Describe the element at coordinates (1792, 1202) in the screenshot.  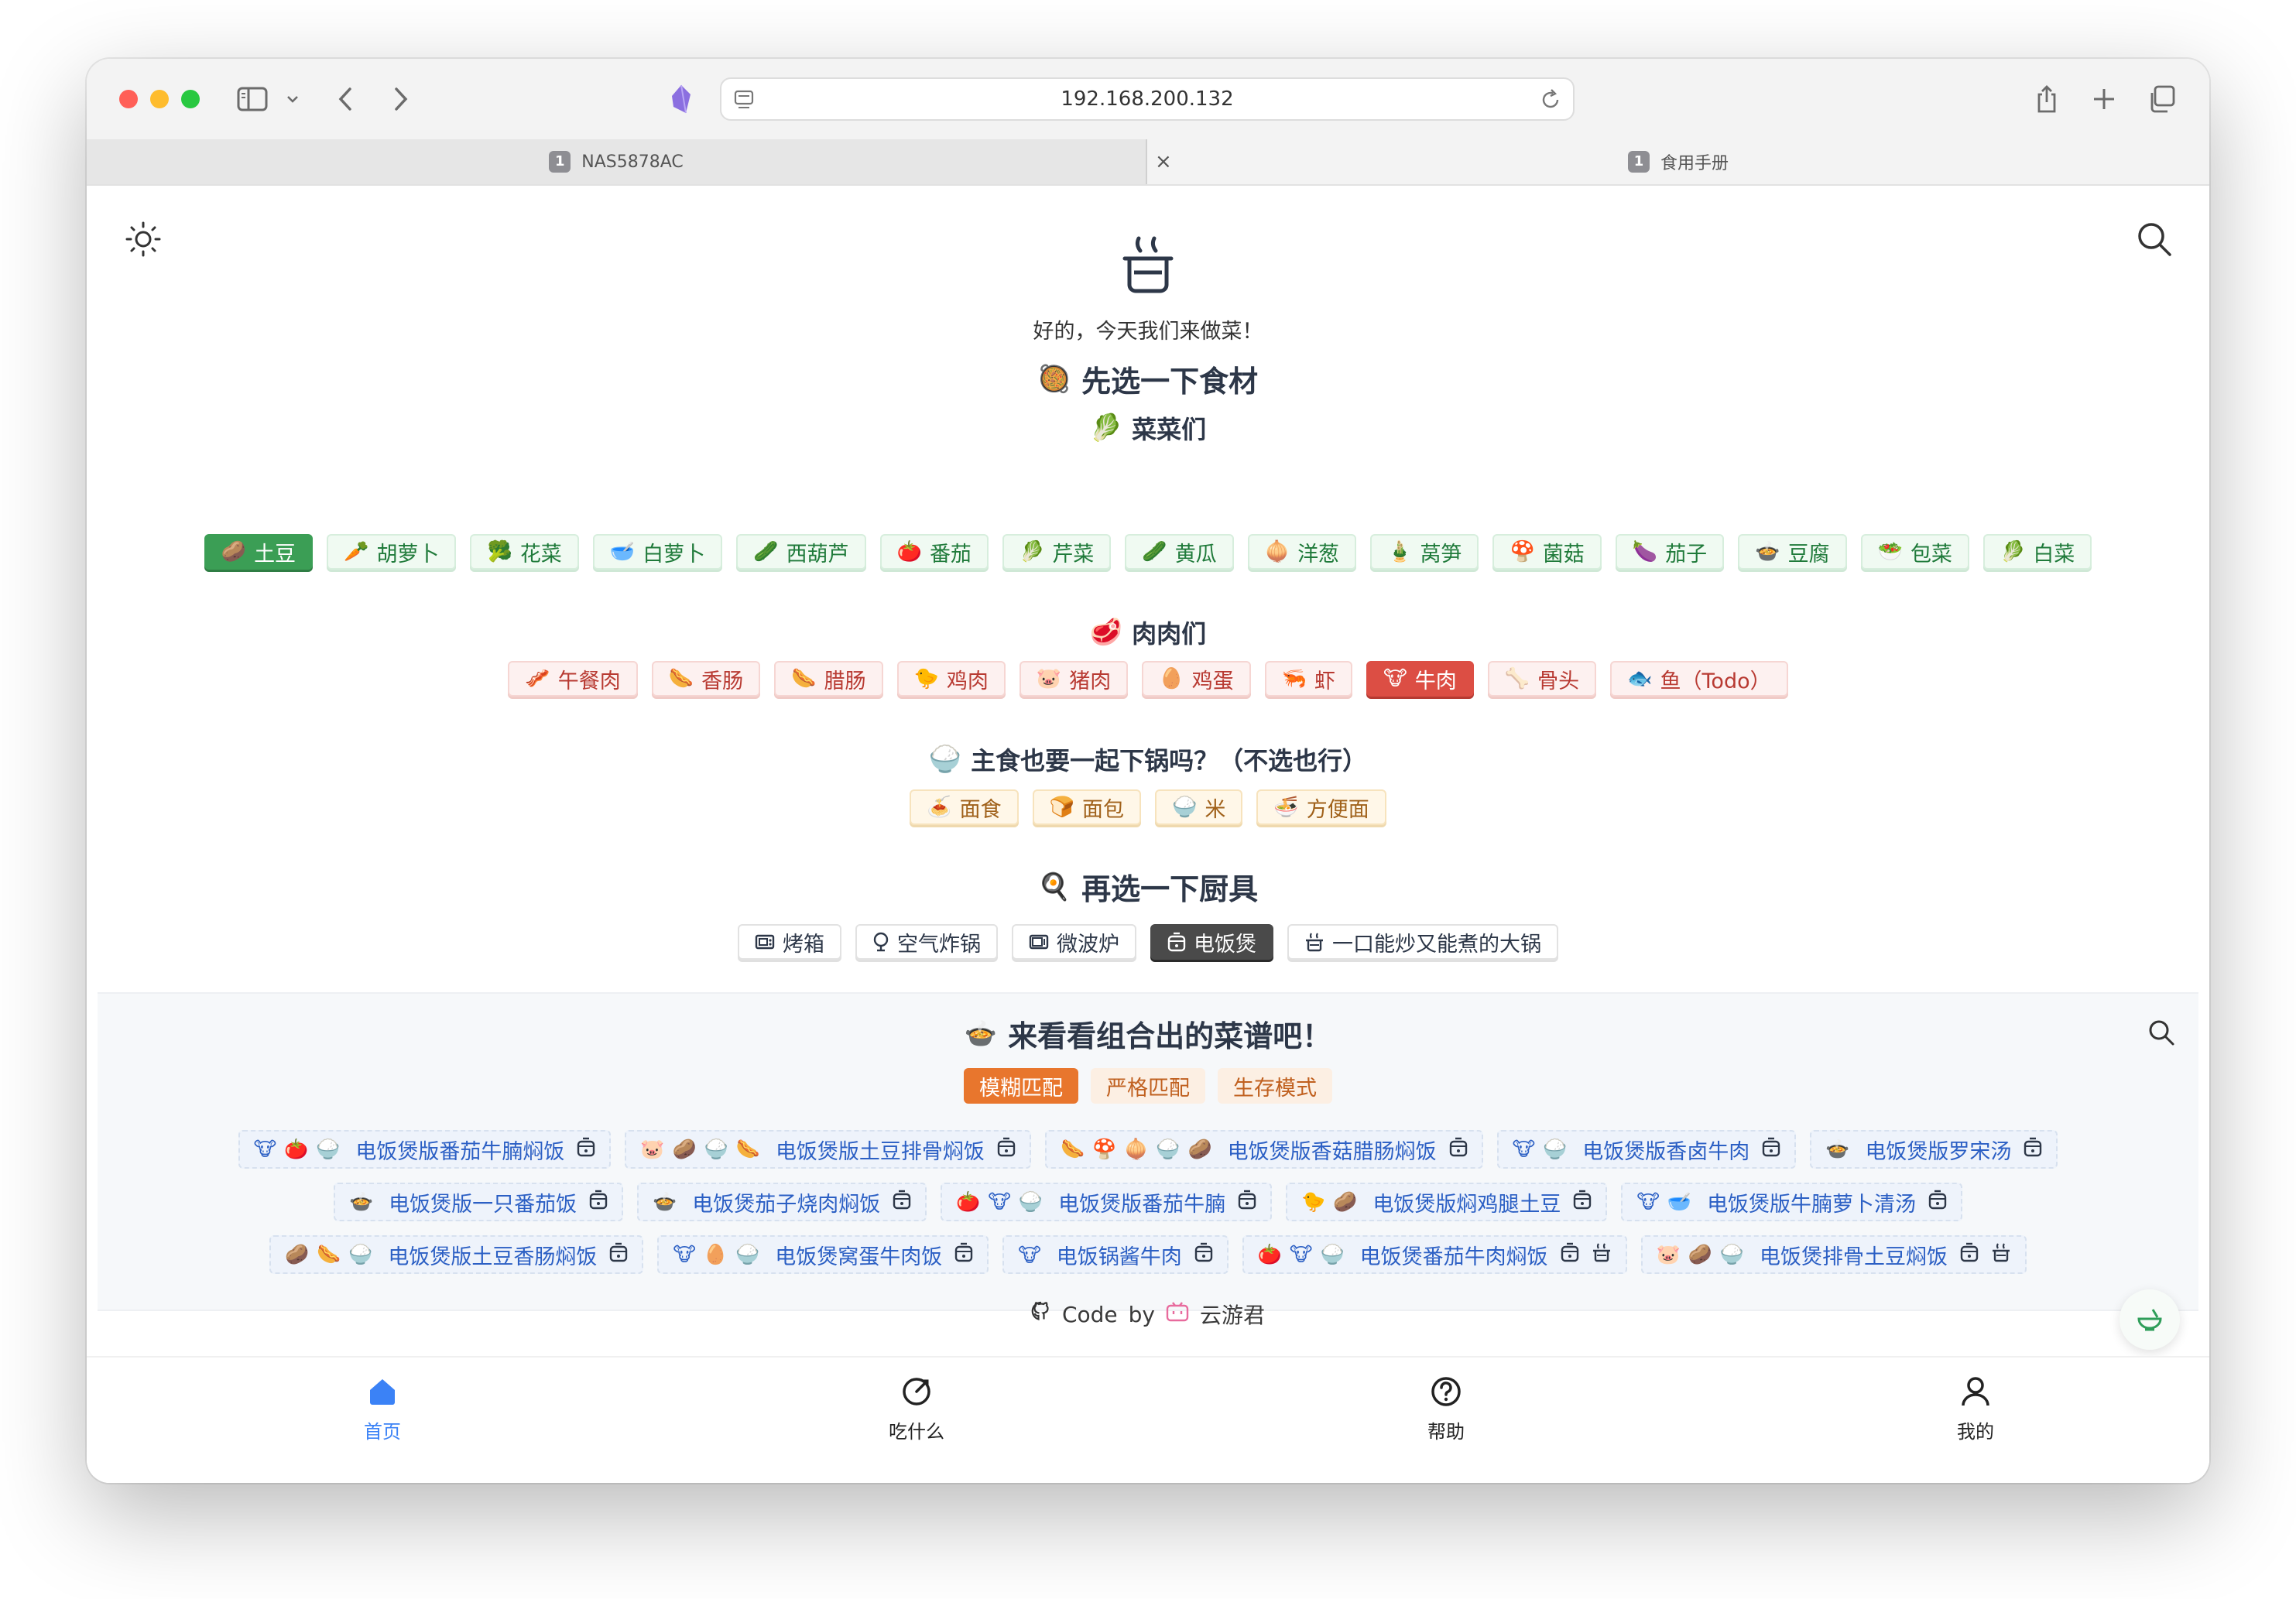
I see `recipe-link: 🐮🥣 电饭煲版牛腩萝卜清汤` at that location.